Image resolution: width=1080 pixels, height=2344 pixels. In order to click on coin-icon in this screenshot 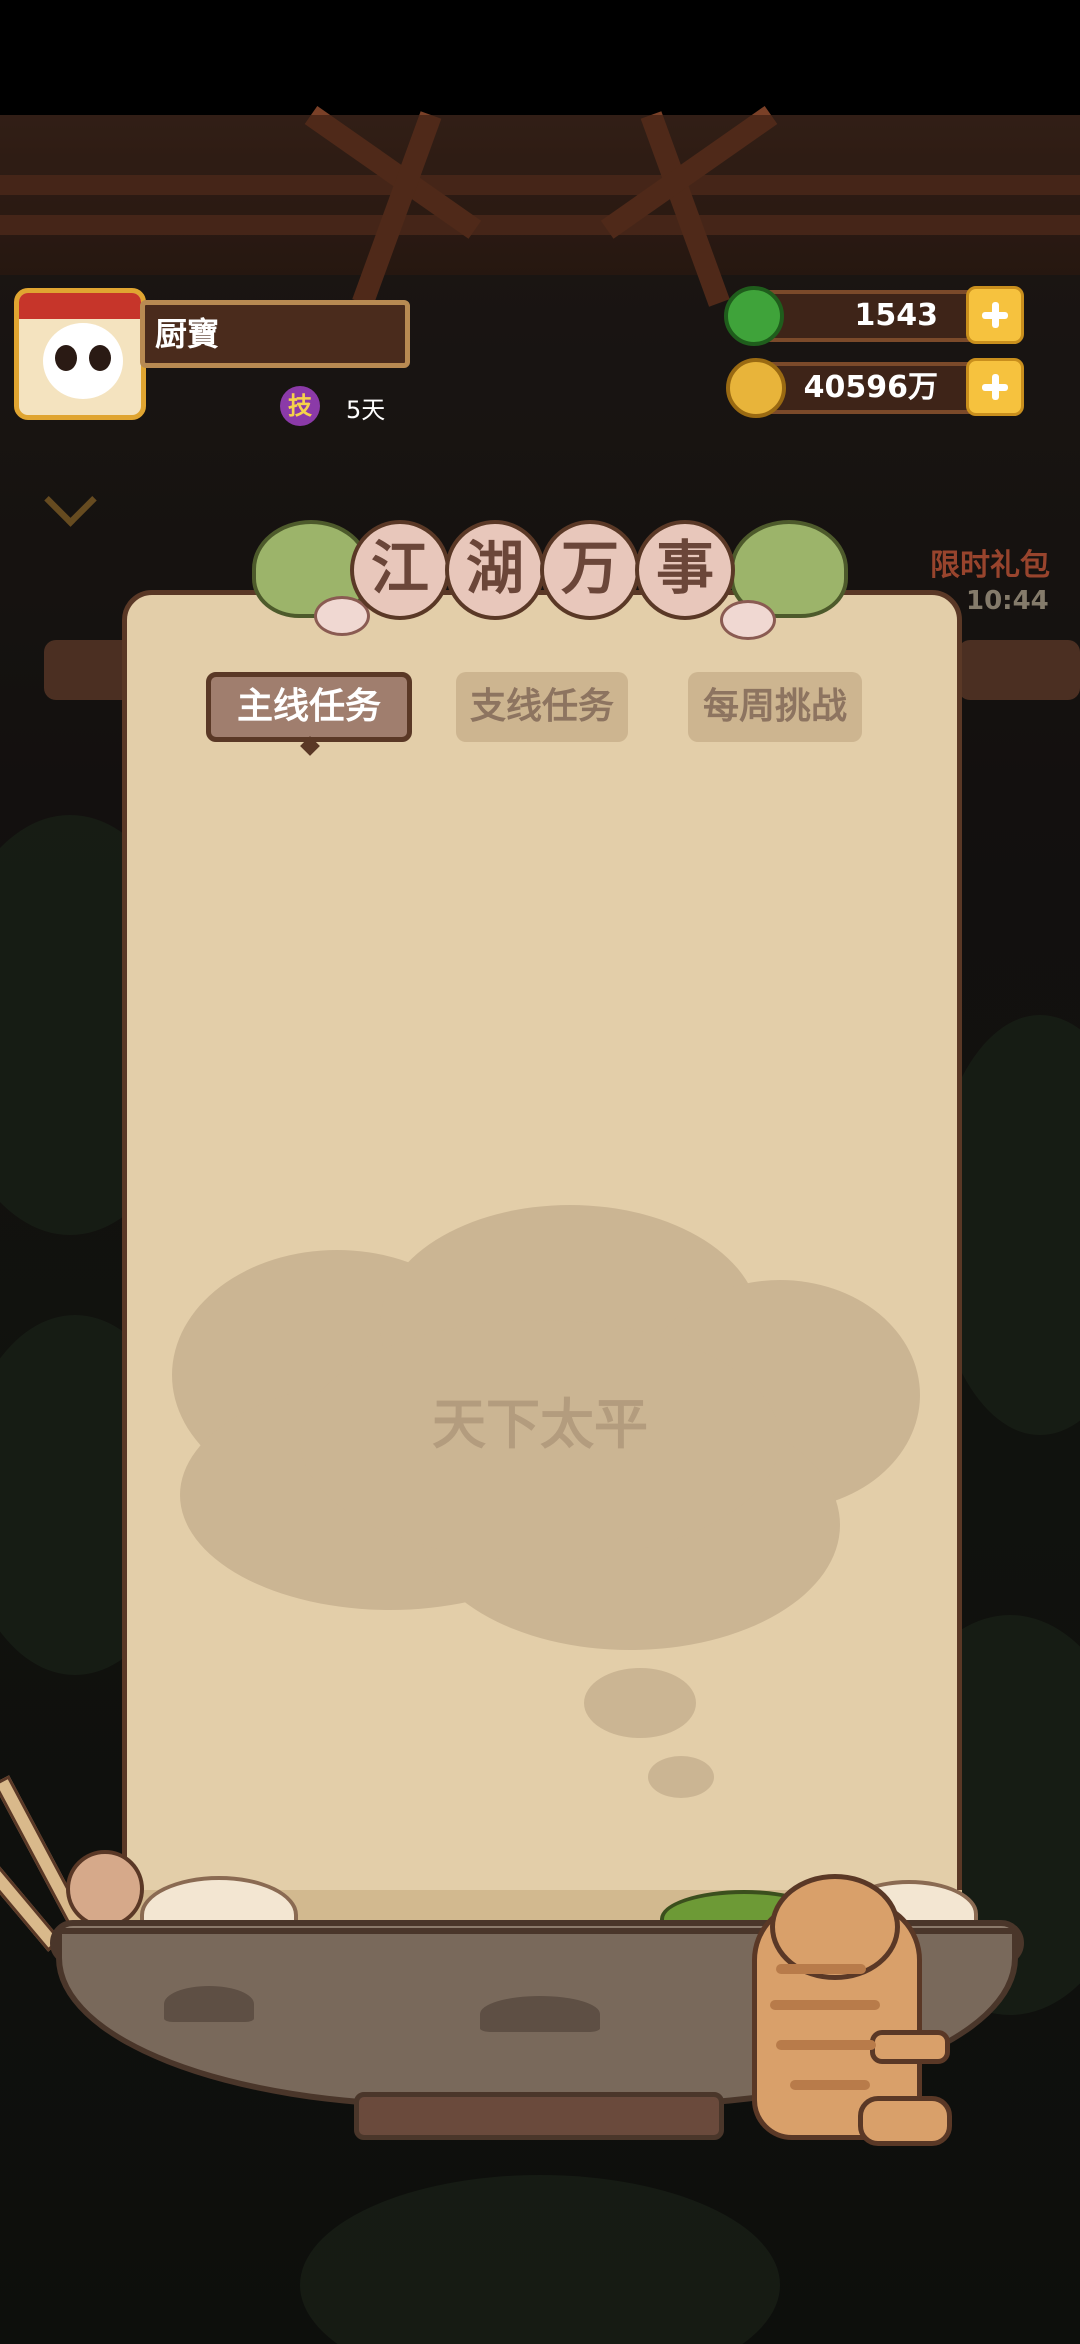, I will do `click(756, 388)`.